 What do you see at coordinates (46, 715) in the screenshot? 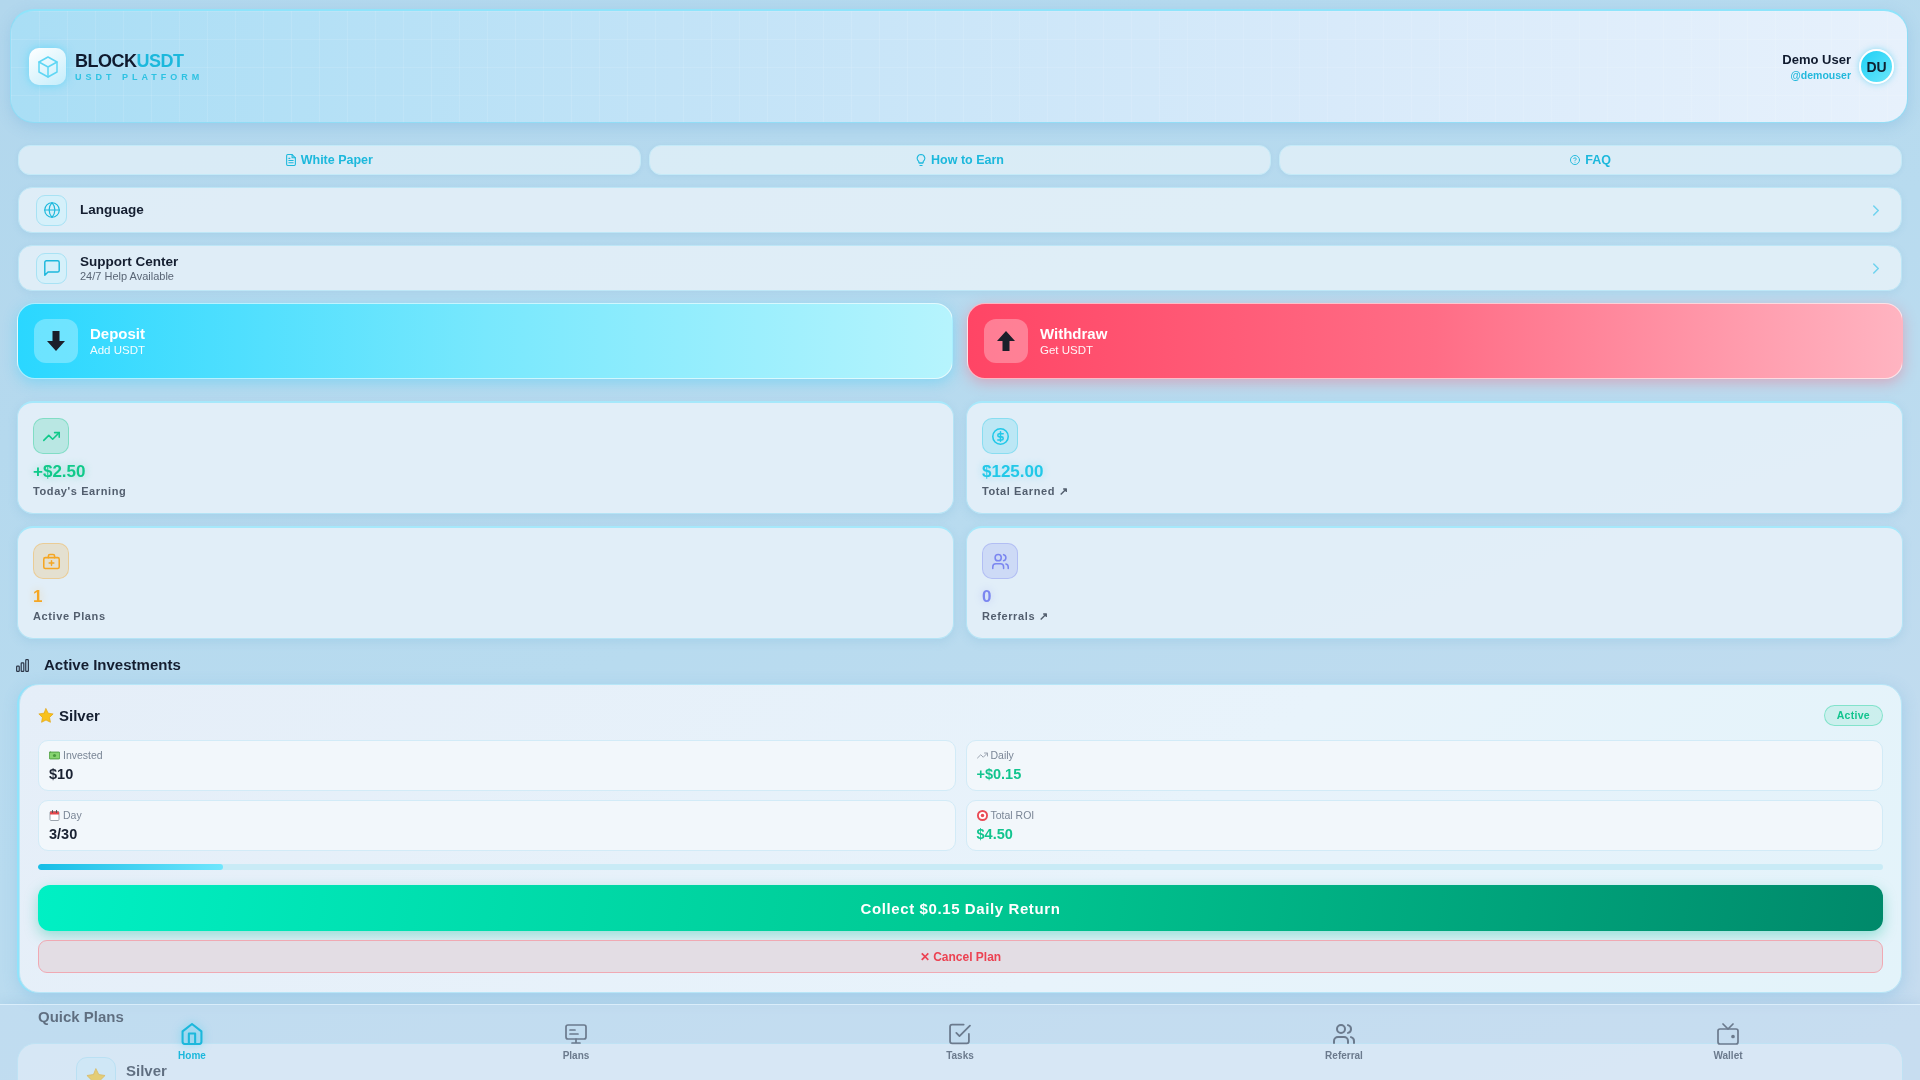
I see `star-icon` at bounding box center [46, 715].